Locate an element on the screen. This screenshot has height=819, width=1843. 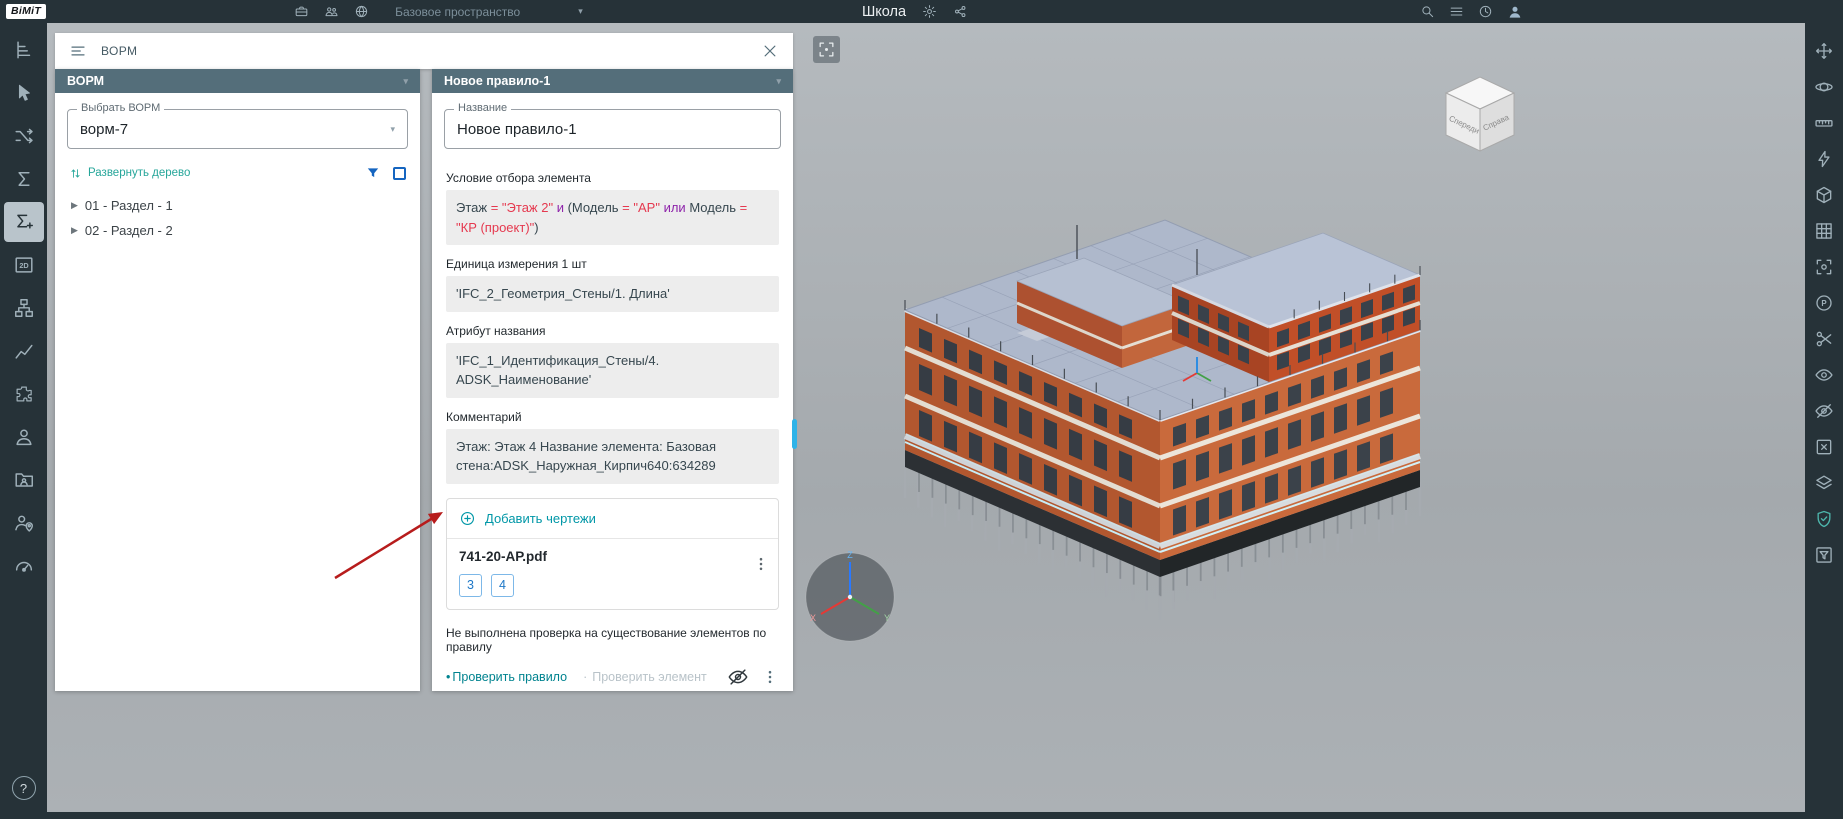
search-icon is located at coordinates (1427, 11).